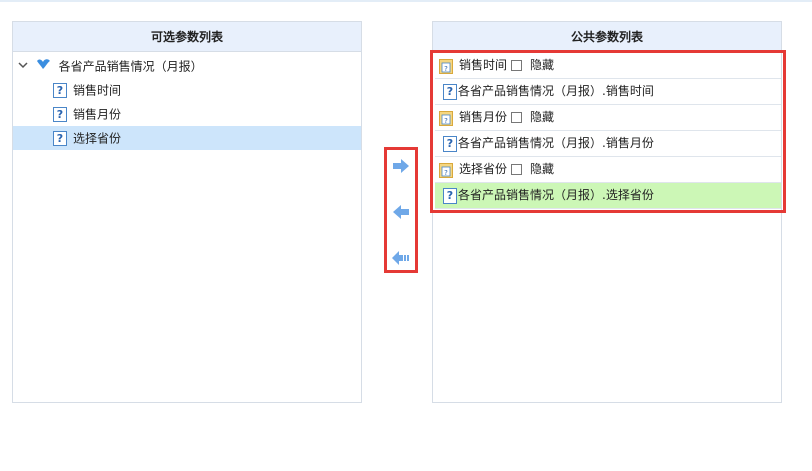  I want to click on chevron-down-icon, so click(23, 67).